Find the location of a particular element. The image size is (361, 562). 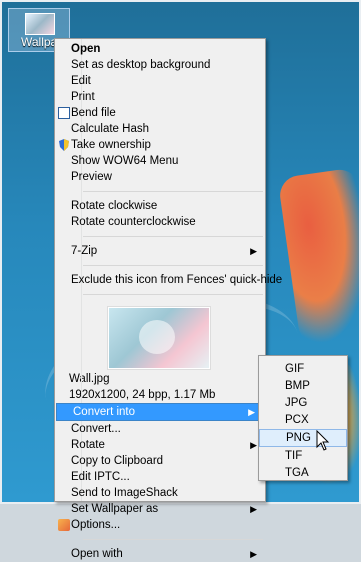

menu-item-set-desktop-background: Set as desktop background is located at coordinates (160, 65).